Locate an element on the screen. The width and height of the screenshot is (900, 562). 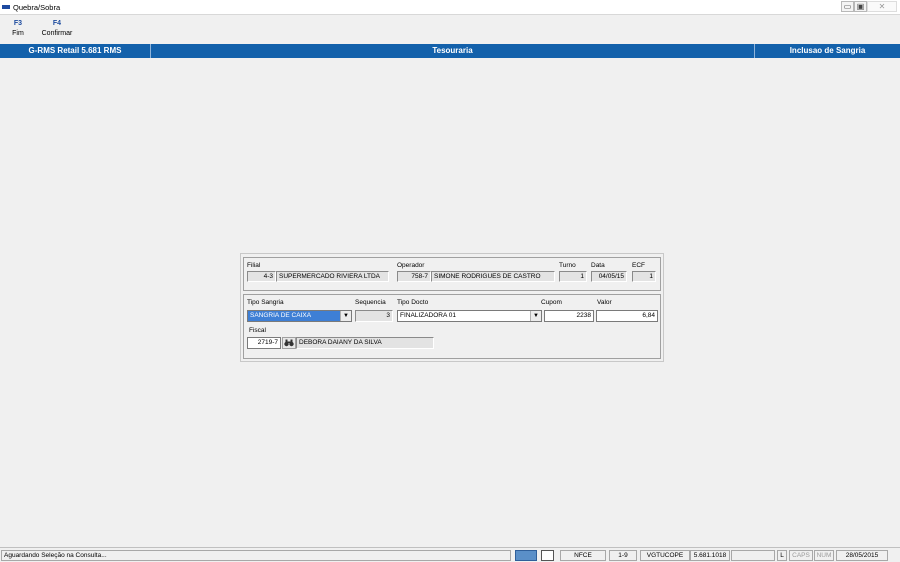
close-button: ✕ is located at coordinates (882, 6).